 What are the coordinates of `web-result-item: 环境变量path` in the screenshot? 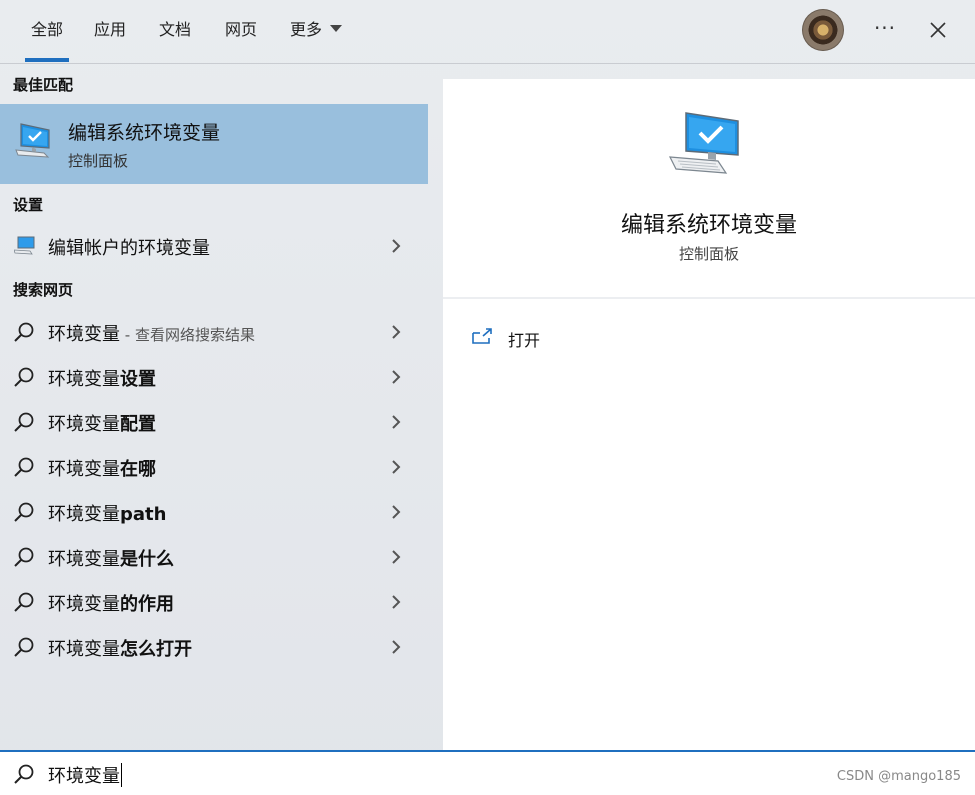 It's located at (214, 512).